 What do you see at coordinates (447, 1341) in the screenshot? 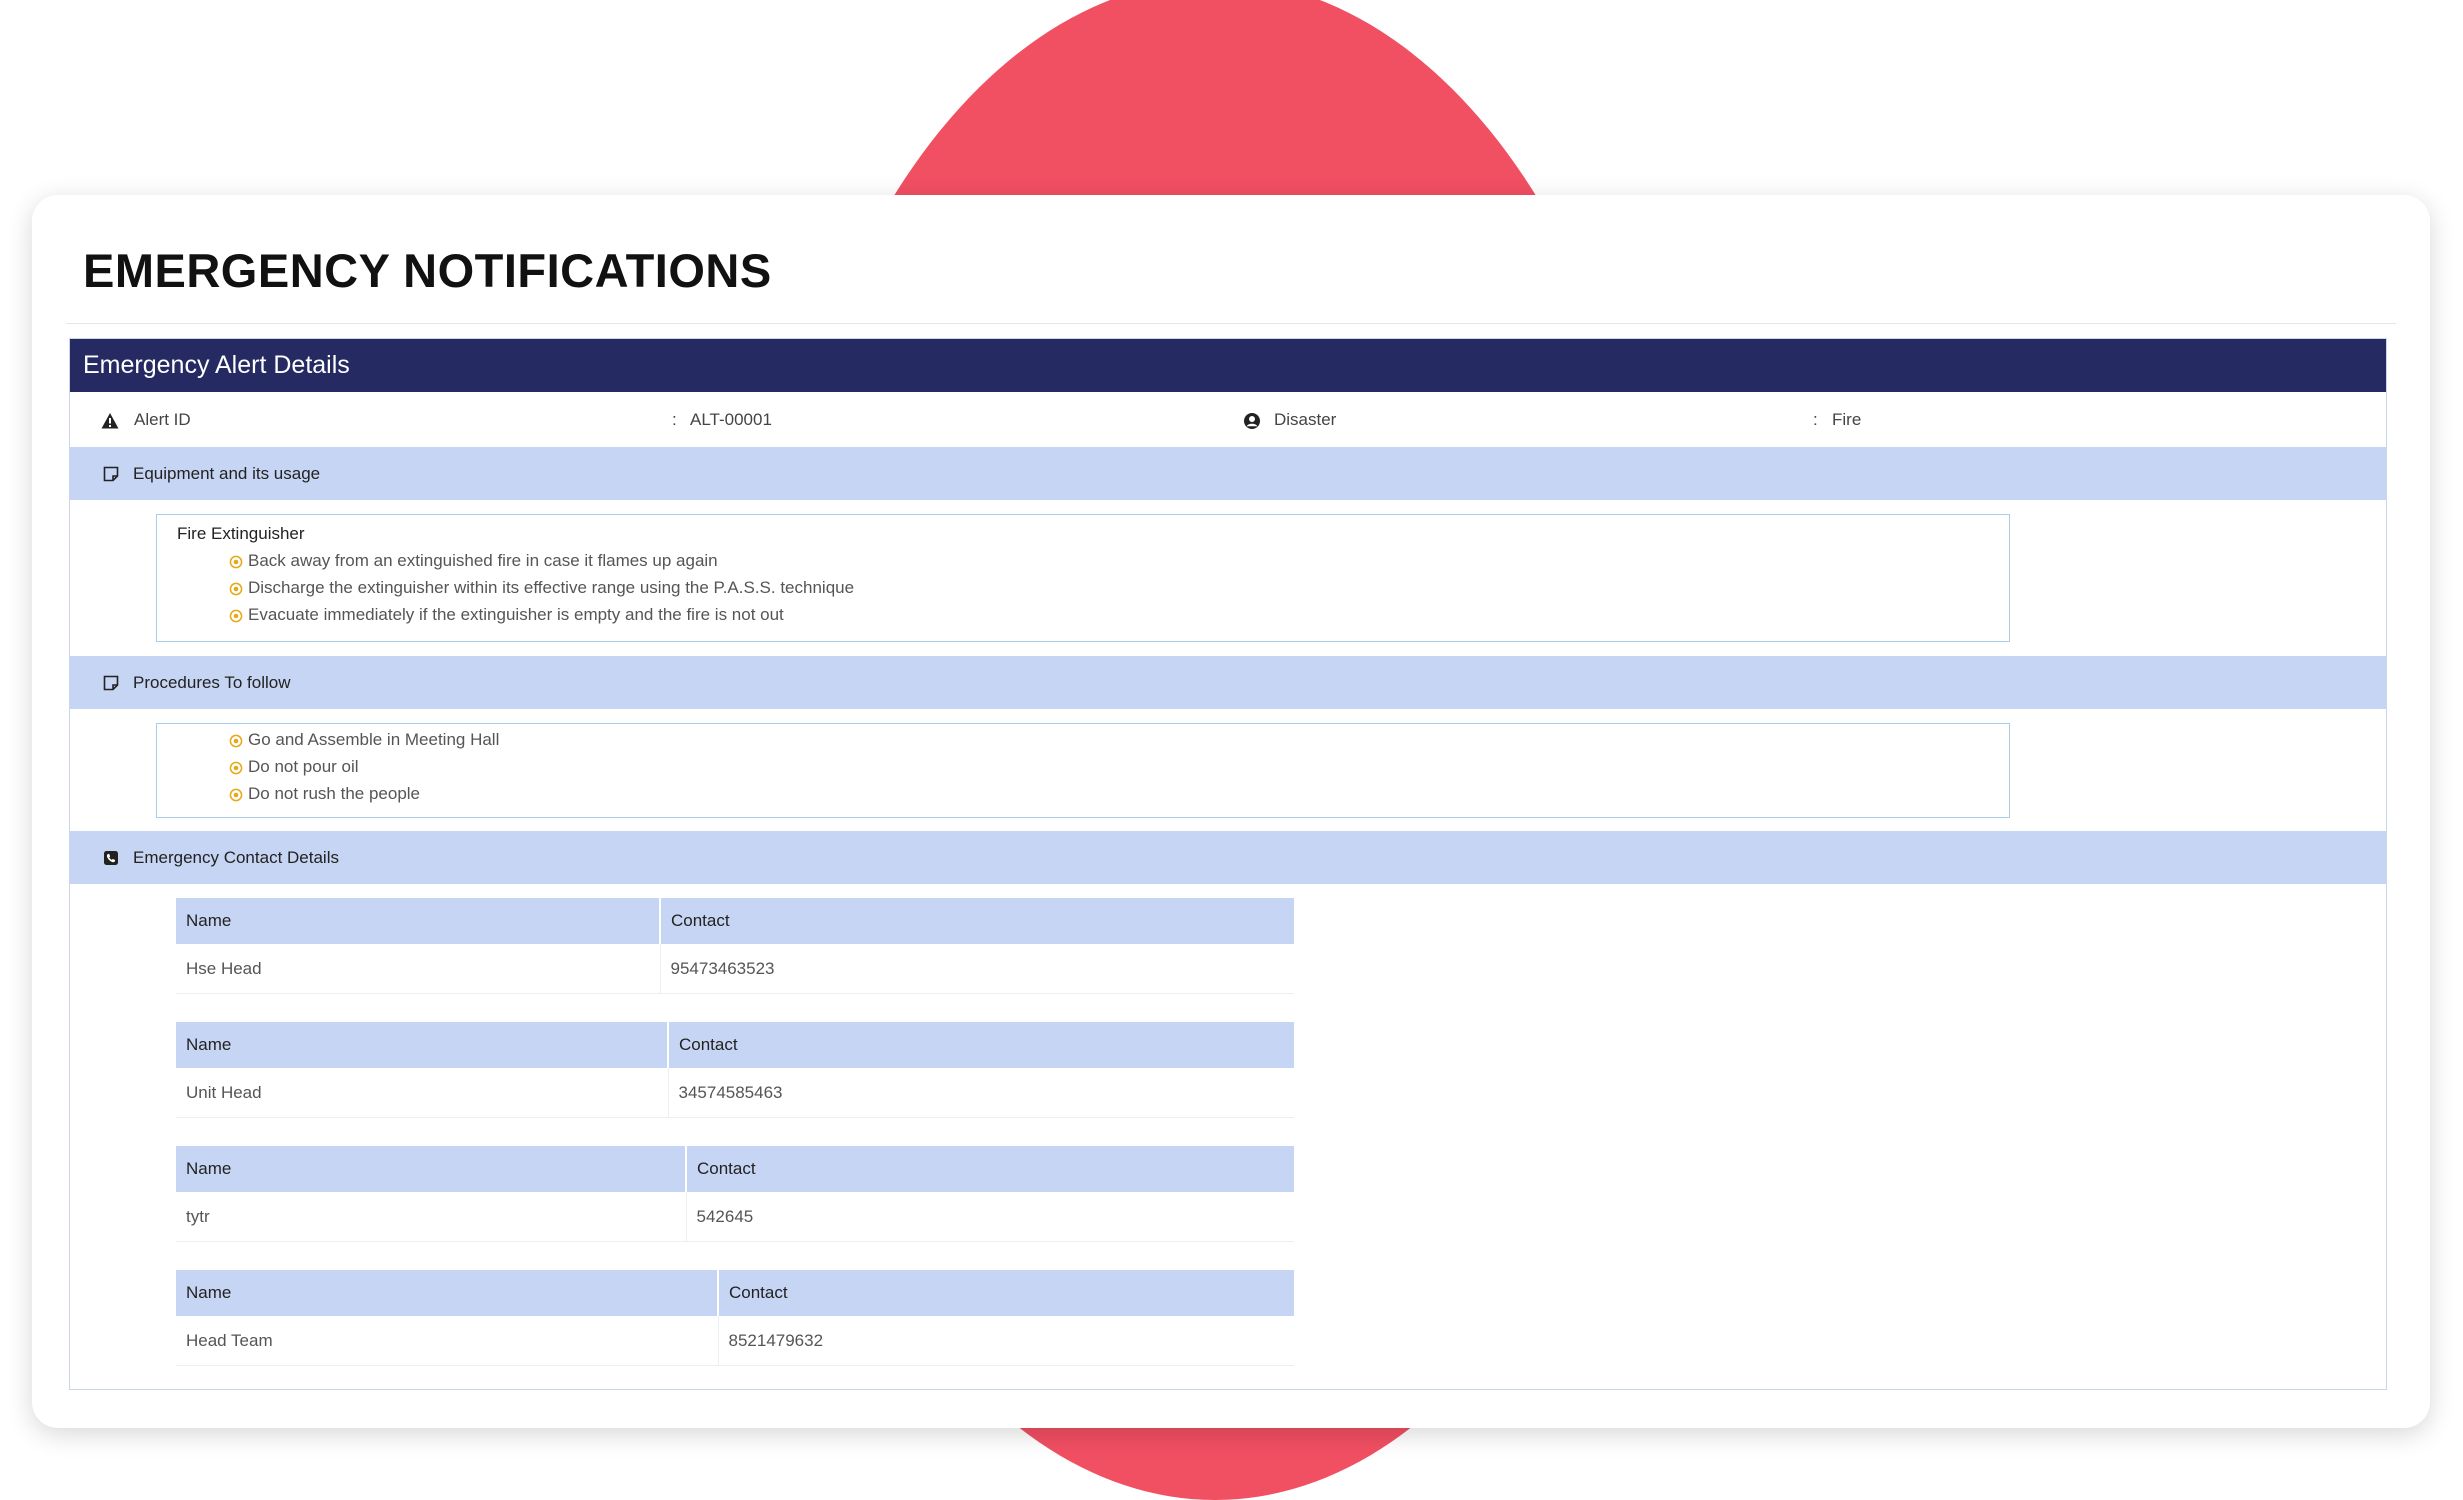
I see `contact-name: Head Team` at bounding box center [447, 1341].